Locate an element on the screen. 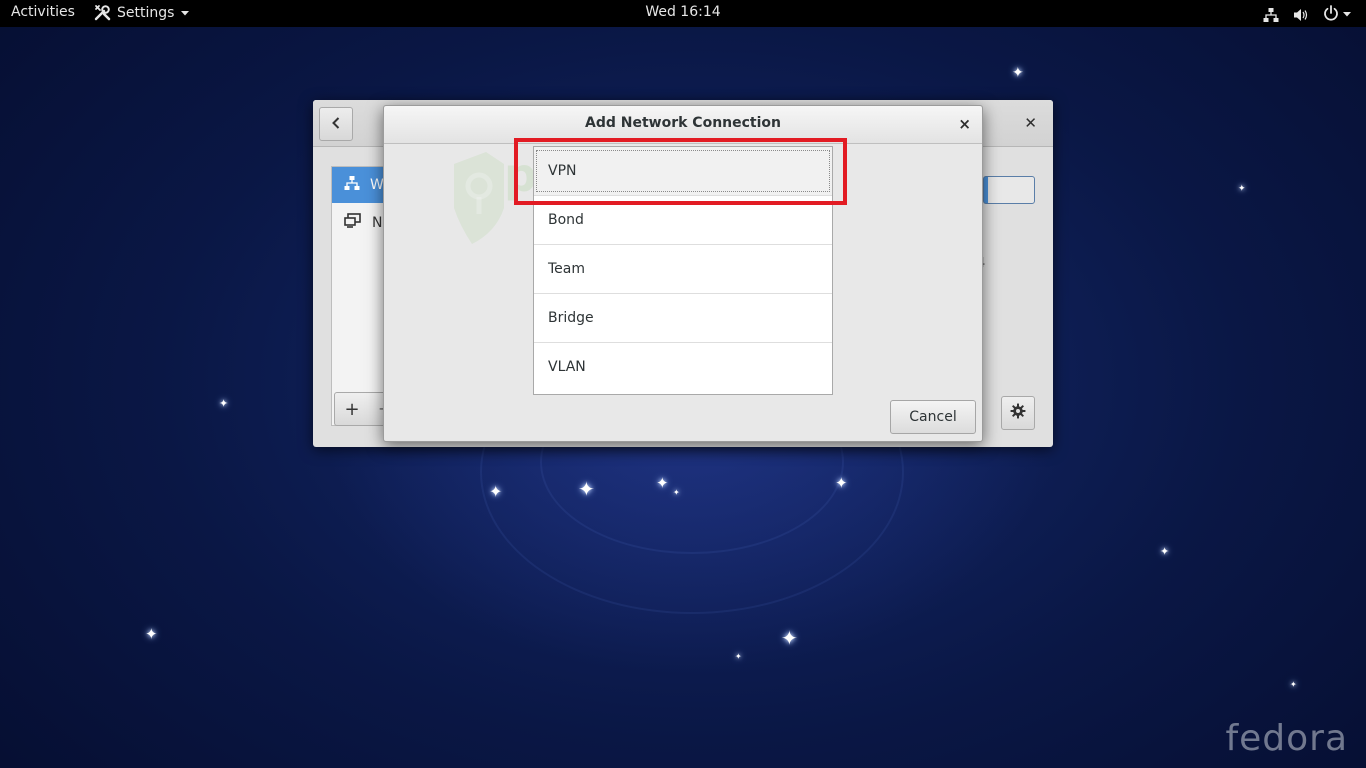 This screenshot has height=768, width=1366. top-bar: Activities Settings Wed 16:14 is located at coordinates (683, 13).